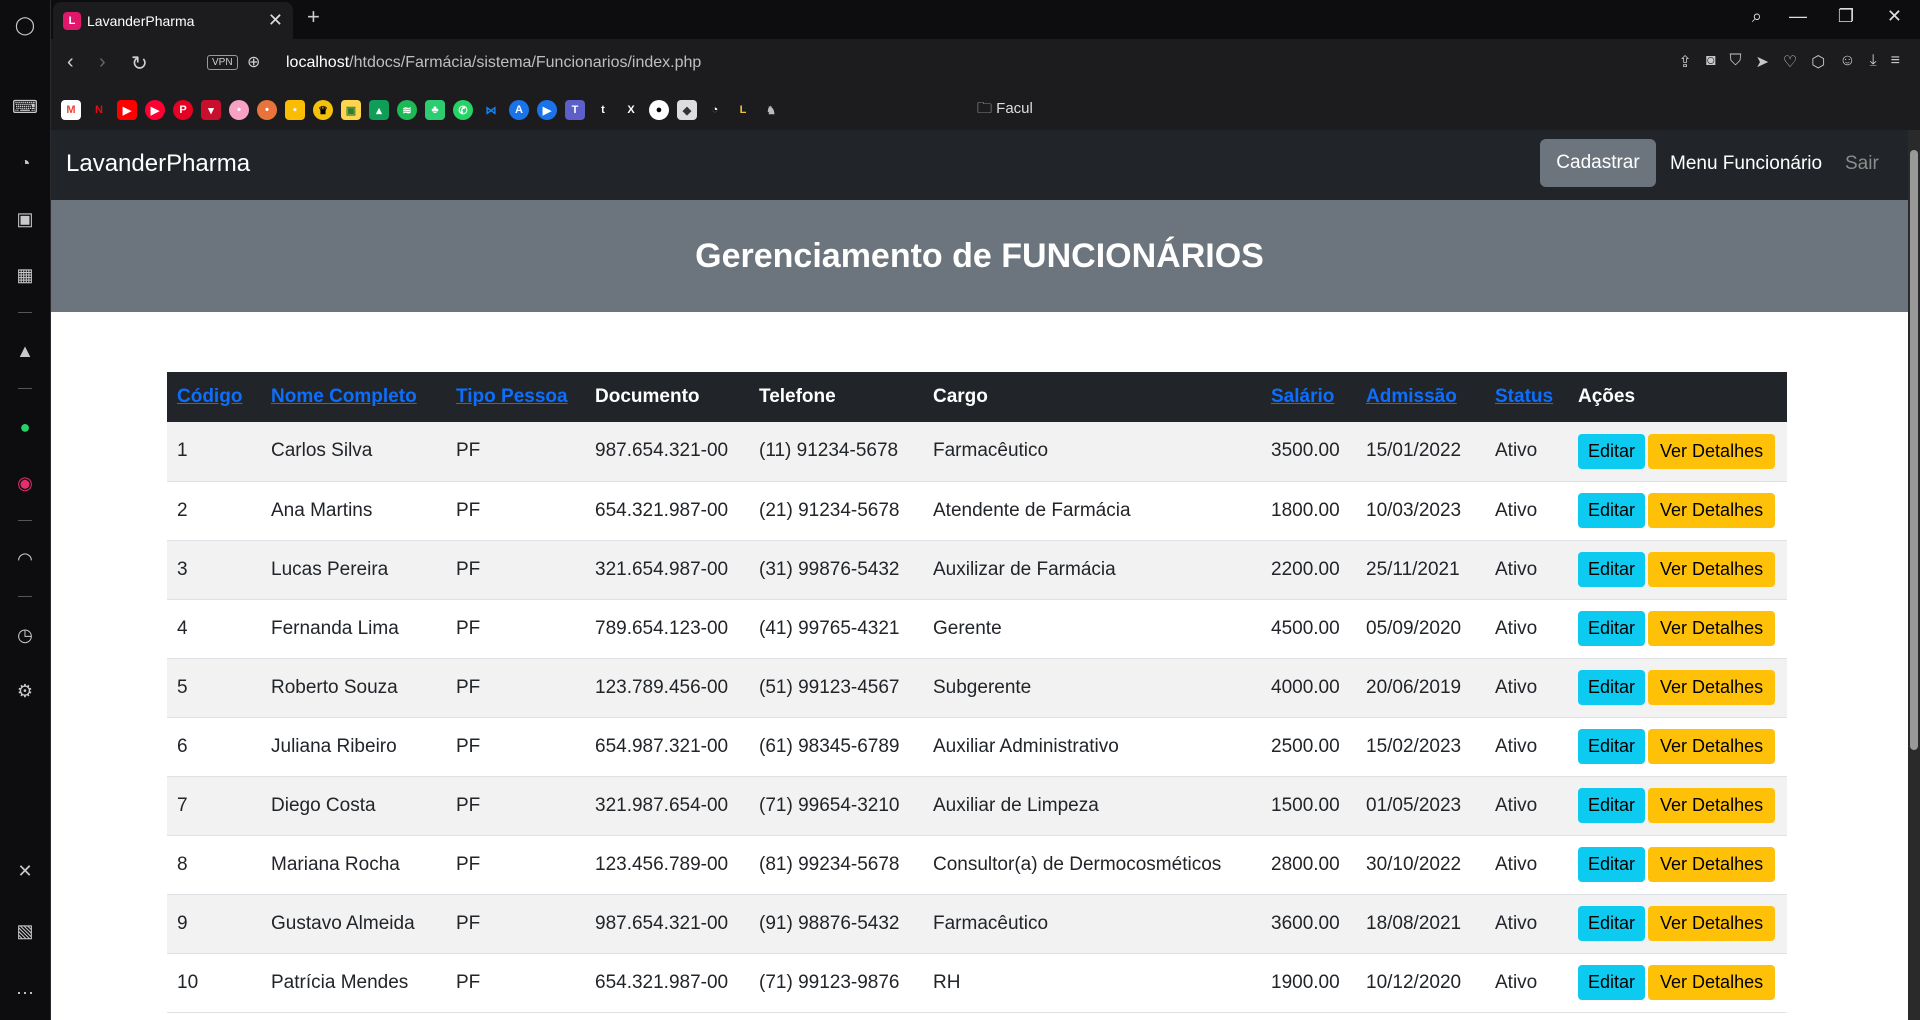 The height and width of the screenshot is (1020, 1920). What do you see at coordinates (25, 163) in the screenshot?
I see `speedometer-icon: ◔` at bounding box center [25, 163].